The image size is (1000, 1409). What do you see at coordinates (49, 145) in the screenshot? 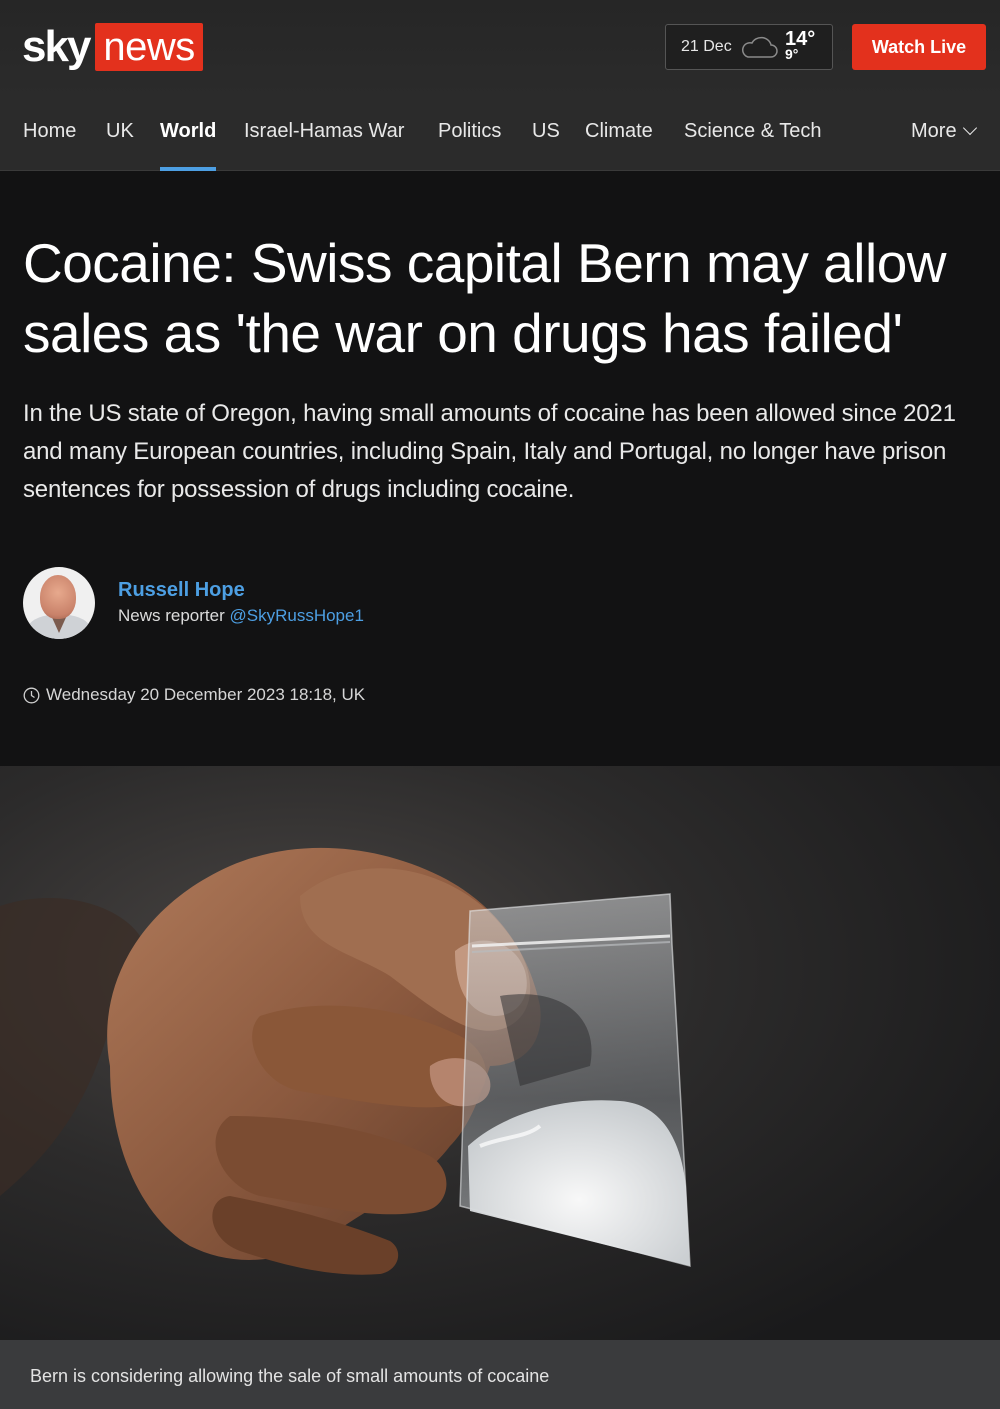
I see `nav-item-home: Home` at bounding box center [49, 145].